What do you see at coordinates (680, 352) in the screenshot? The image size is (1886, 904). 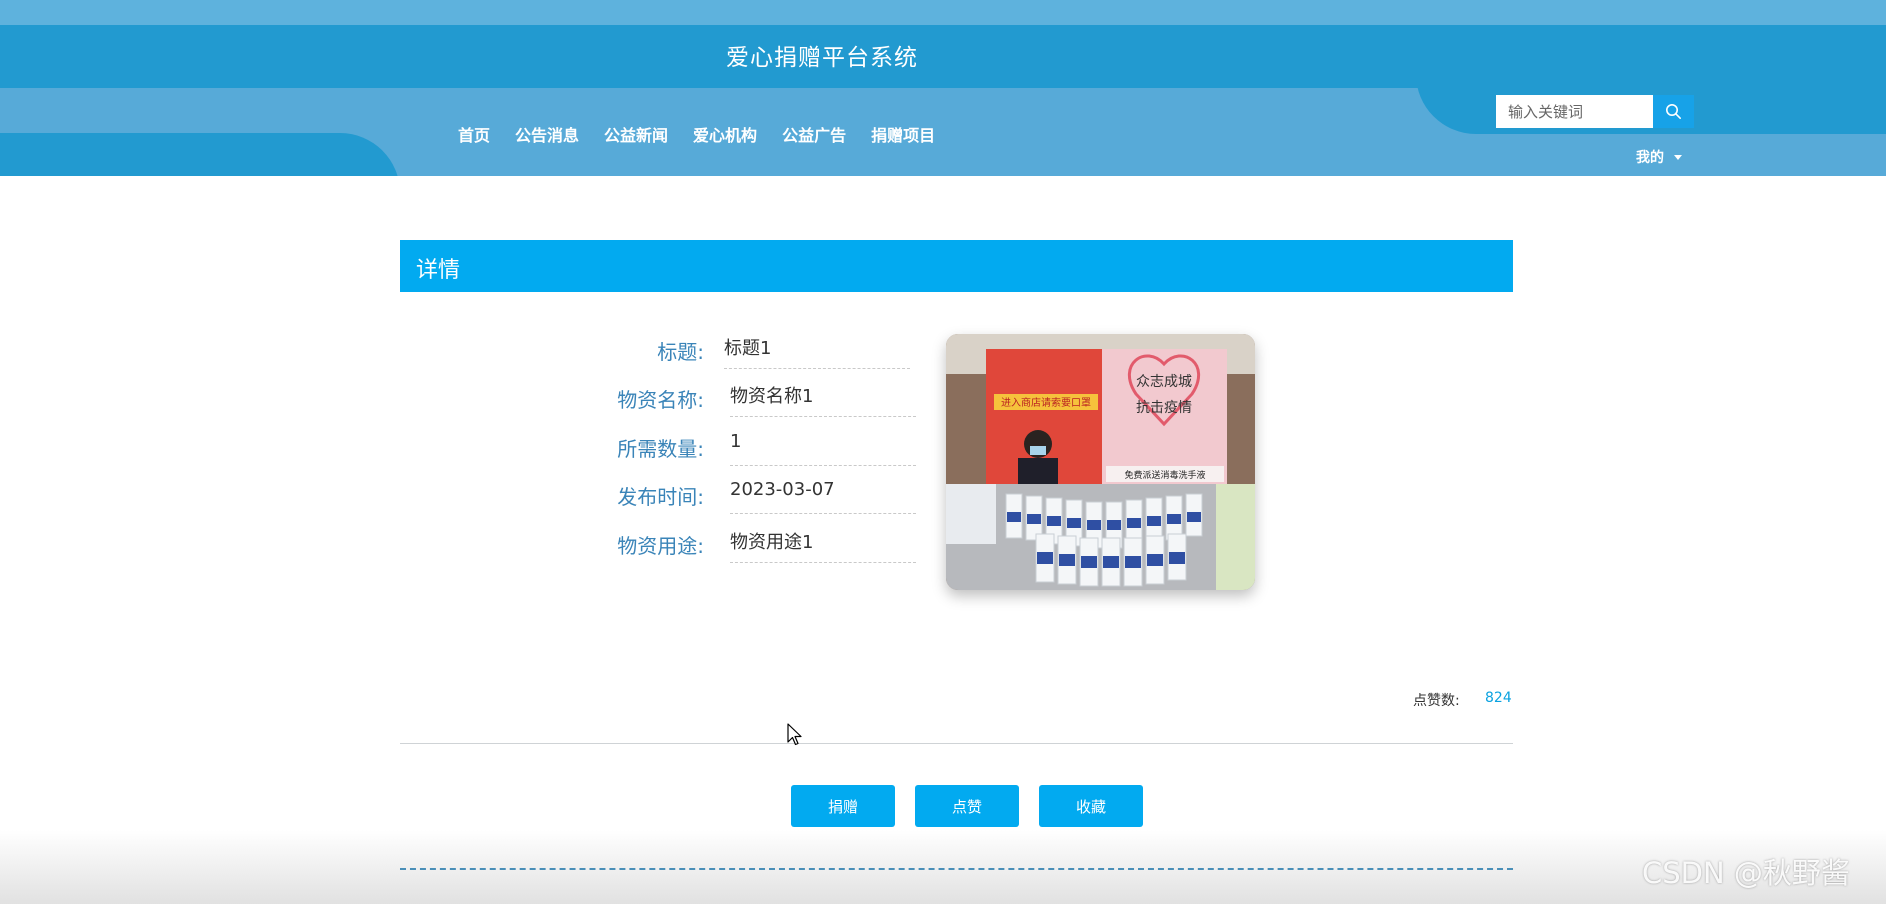 I see `field-label-title: 标题:` at bounding box center [680, 352].